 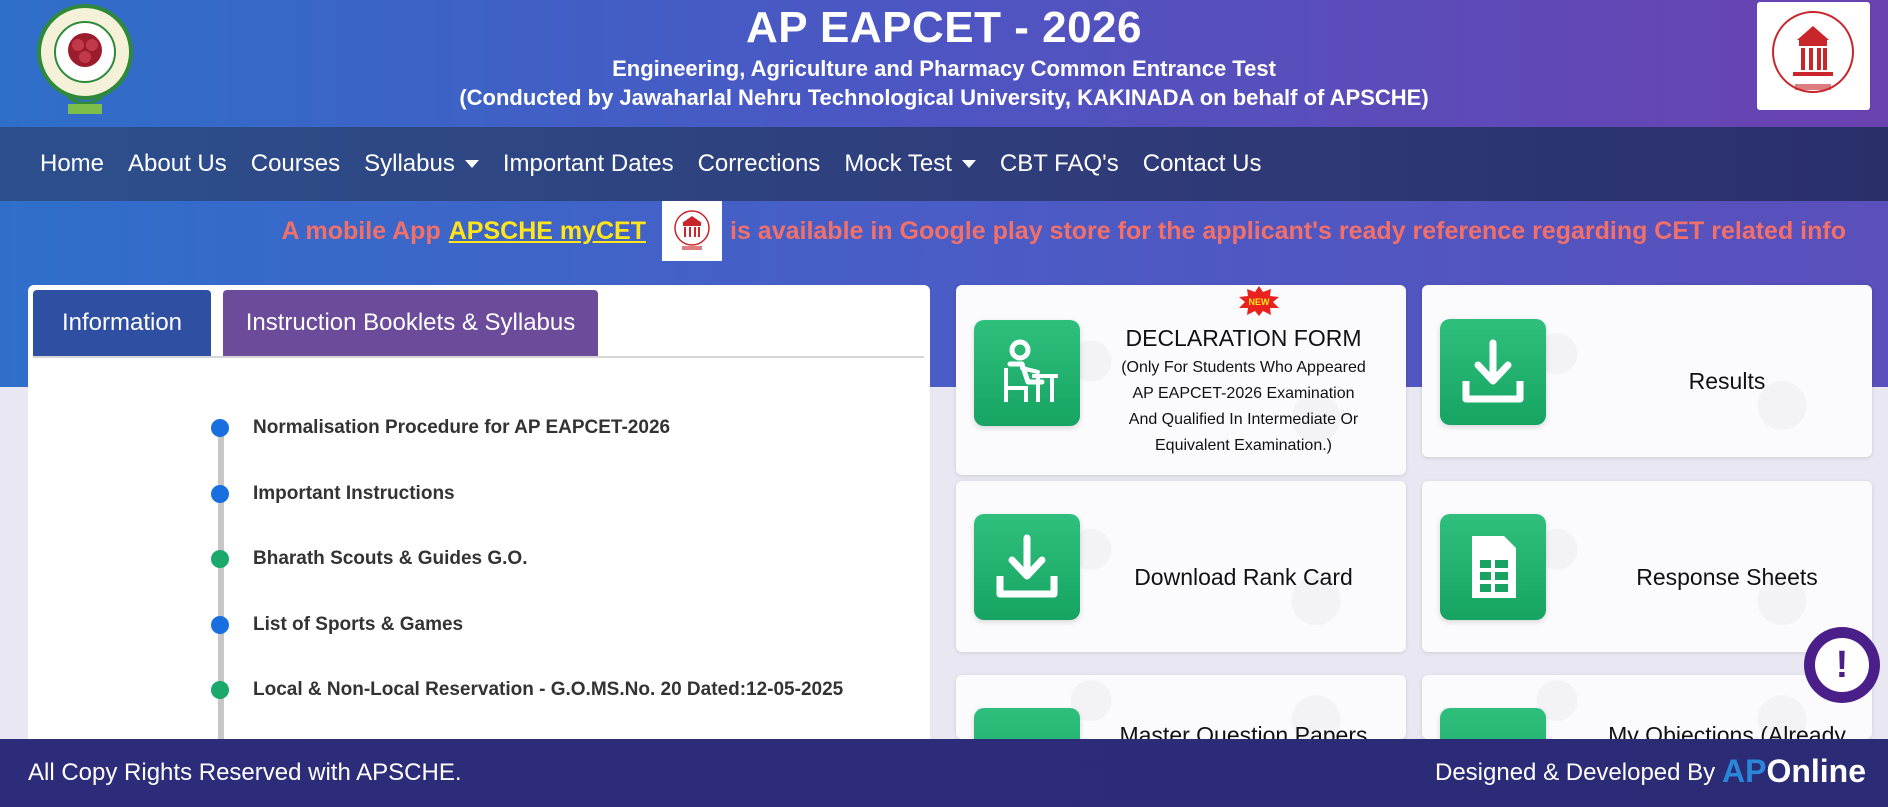 I want to click on mycet-app-link: APSCHE myCET, so click(x=547, y=231).